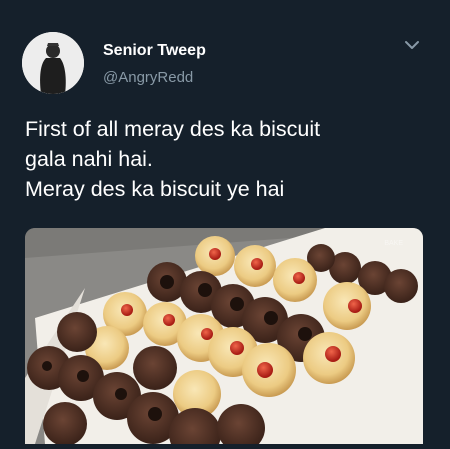 This screenshot has width=450, height=449. Describe the element at coordinates (393, 243) in the screenshot. I see `watermark: BAKE` at that location.